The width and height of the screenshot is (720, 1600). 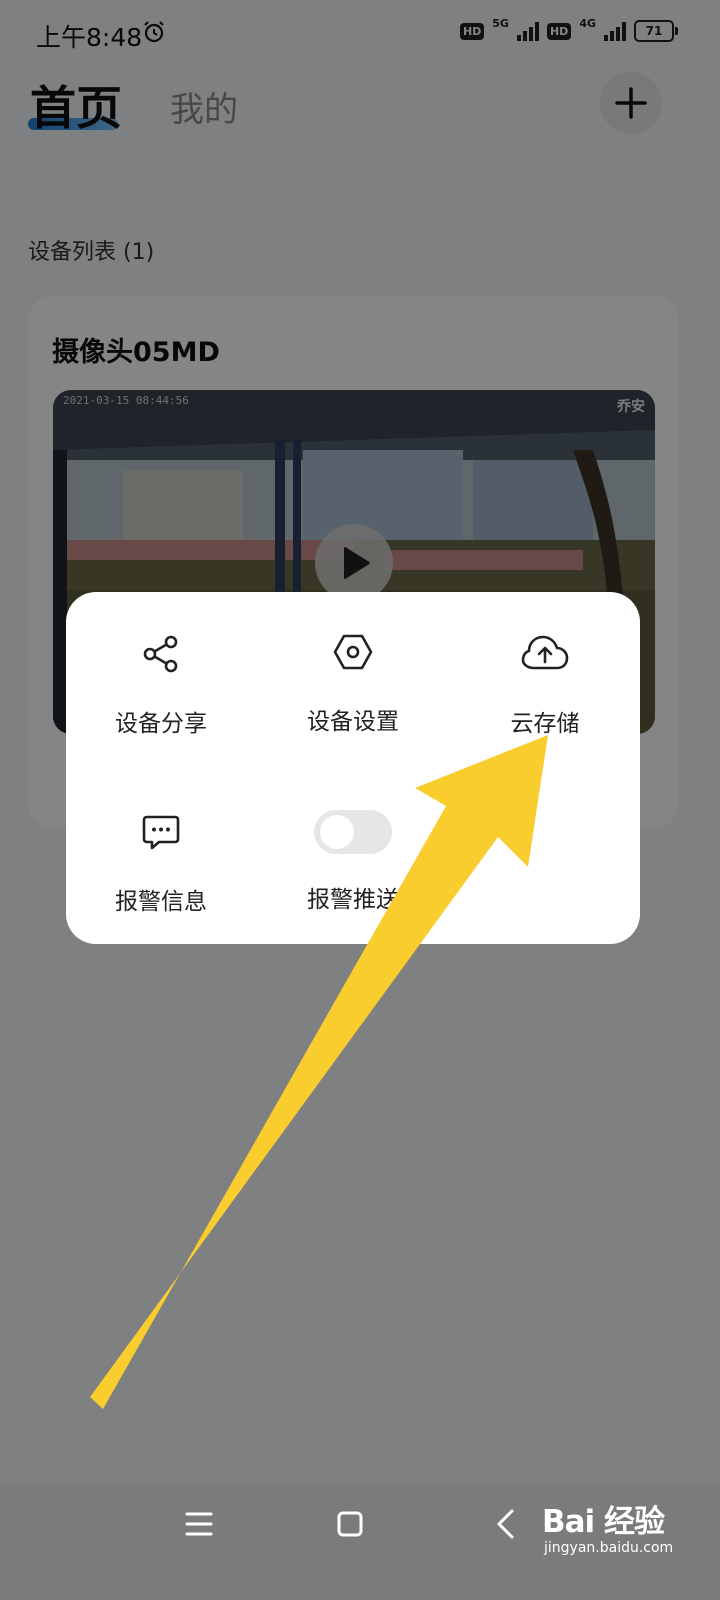 What do you see at coordinates (603, 1522) in the screenshot?
I see `watermark-text: Bai 经验` at bounding box center [603, 1522].